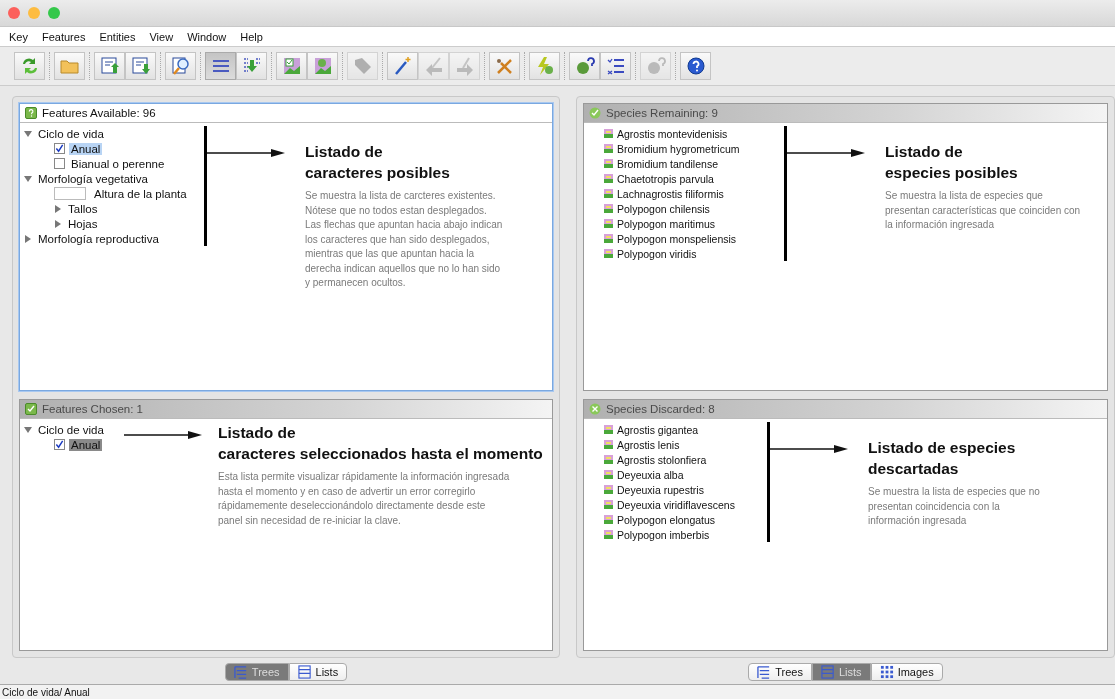 This screenshot has width=1115, height=699. What do you see at coordinates (595, 409) in the screenshot?
I see `cross-circle-icon` at bounding box center [595, 409].